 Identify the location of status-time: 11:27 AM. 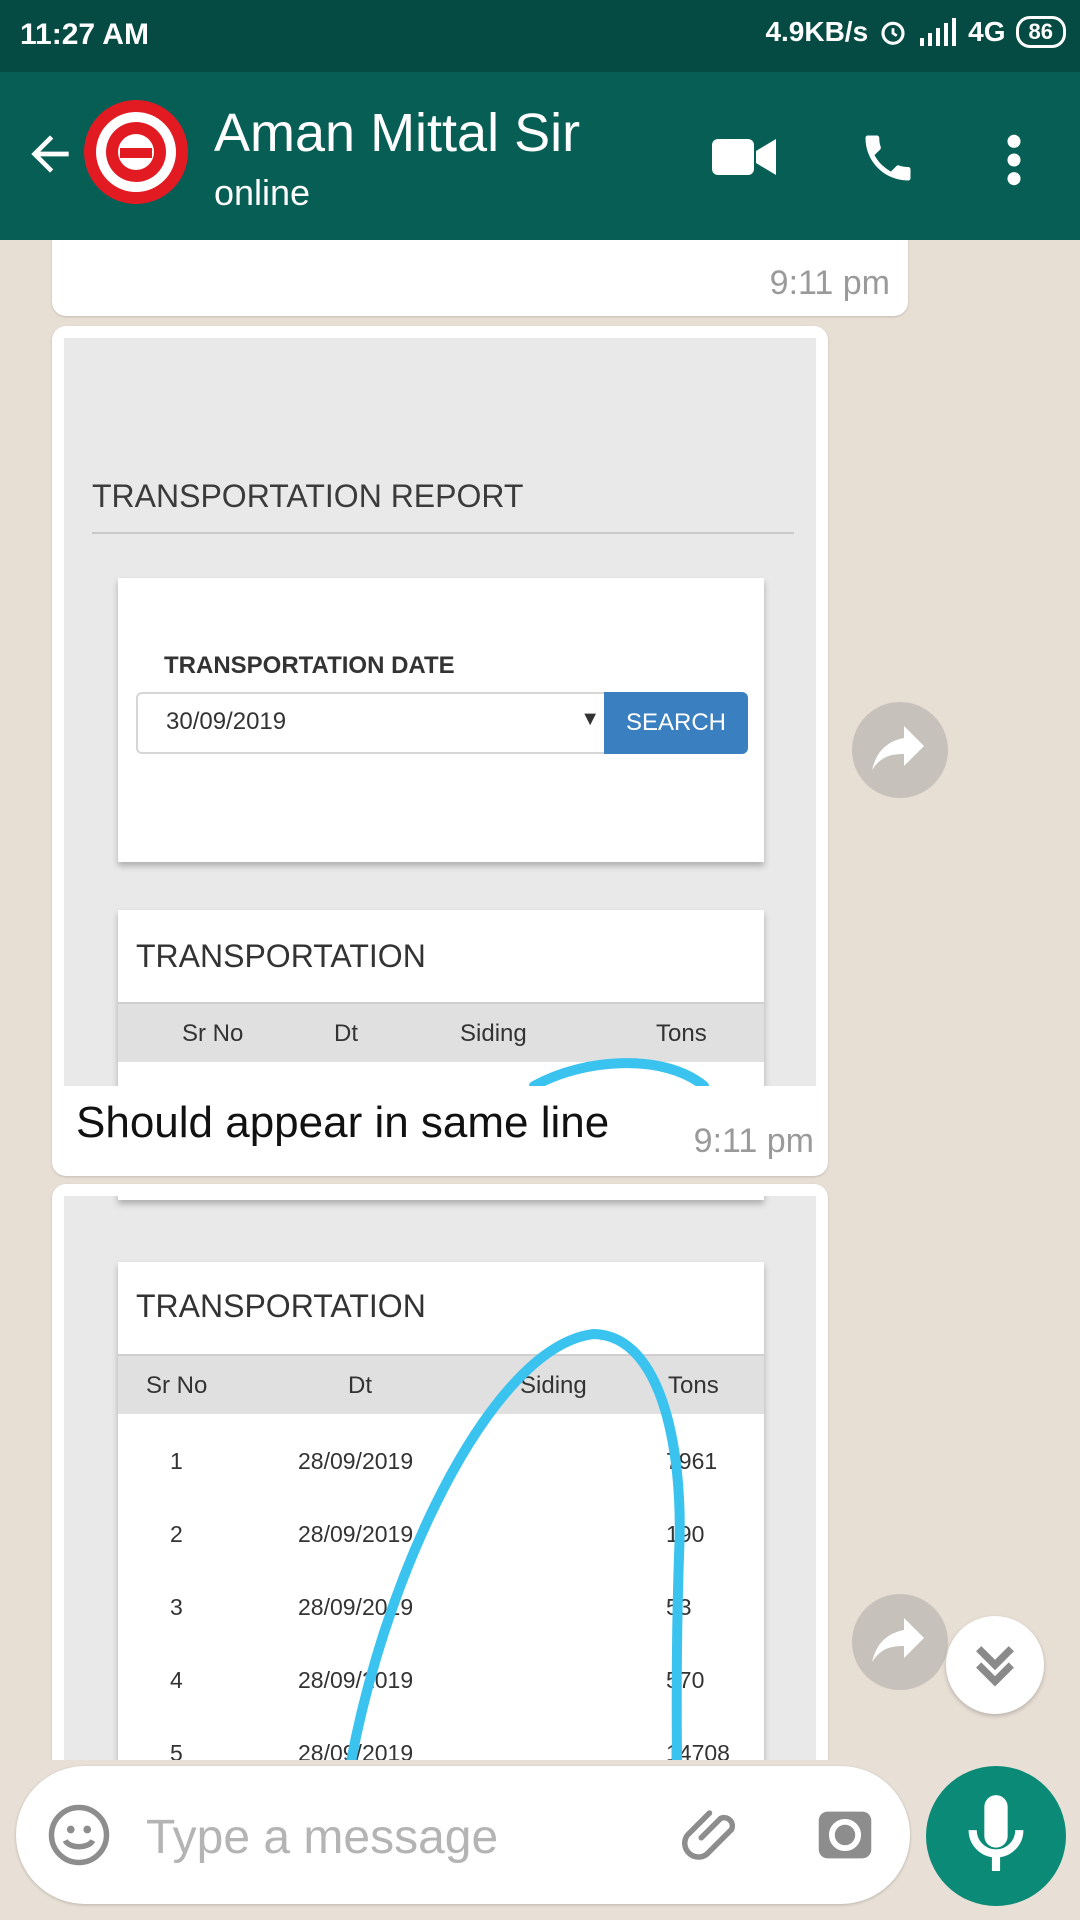
(84, 34).